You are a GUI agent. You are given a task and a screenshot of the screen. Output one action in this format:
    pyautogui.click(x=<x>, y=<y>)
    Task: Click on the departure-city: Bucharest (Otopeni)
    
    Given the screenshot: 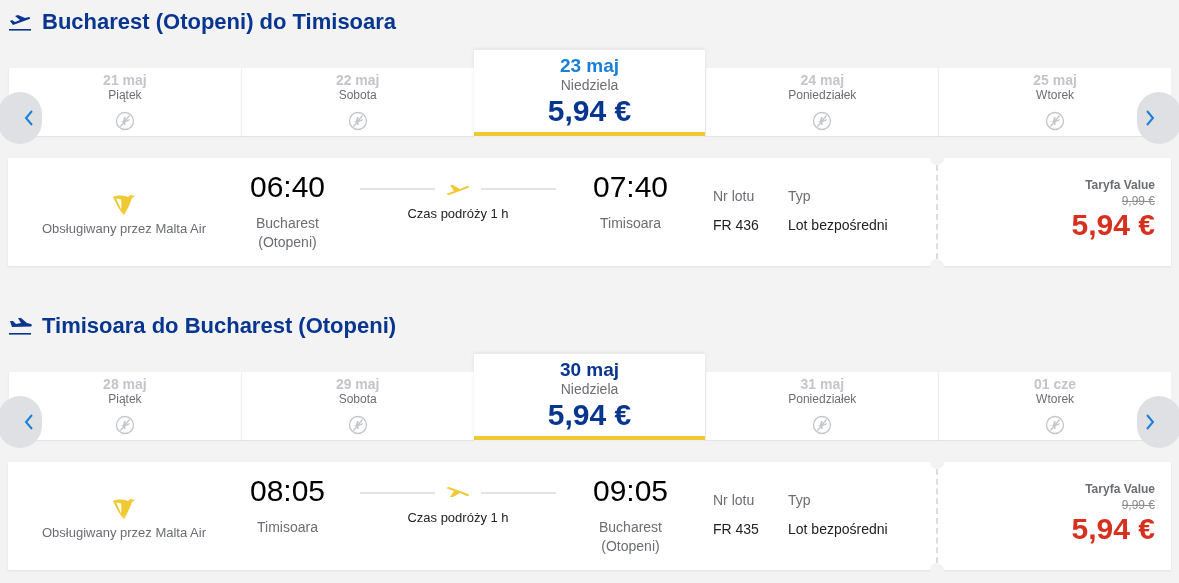 What is the action you would take?
    pyautogui.click(x=287, y=233)
    